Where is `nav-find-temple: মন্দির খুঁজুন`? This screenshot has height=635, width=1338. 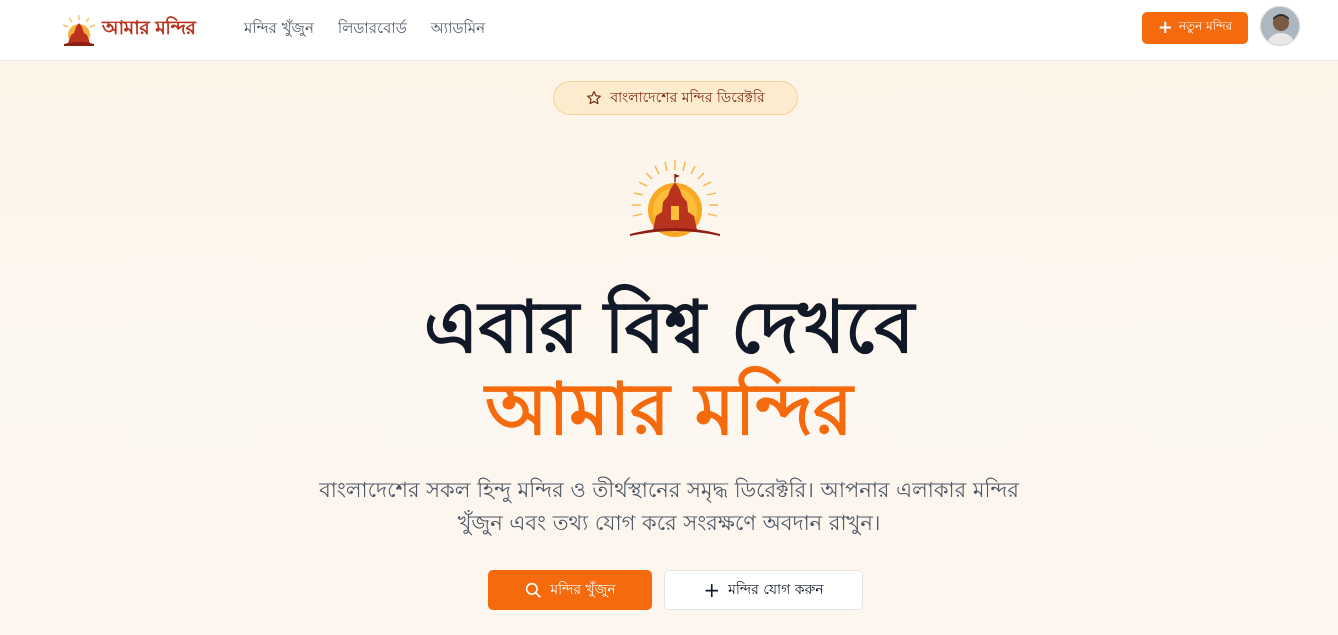 nav-find-temple: মন্দির খুঁজুন is located at coordinates (279, 29).